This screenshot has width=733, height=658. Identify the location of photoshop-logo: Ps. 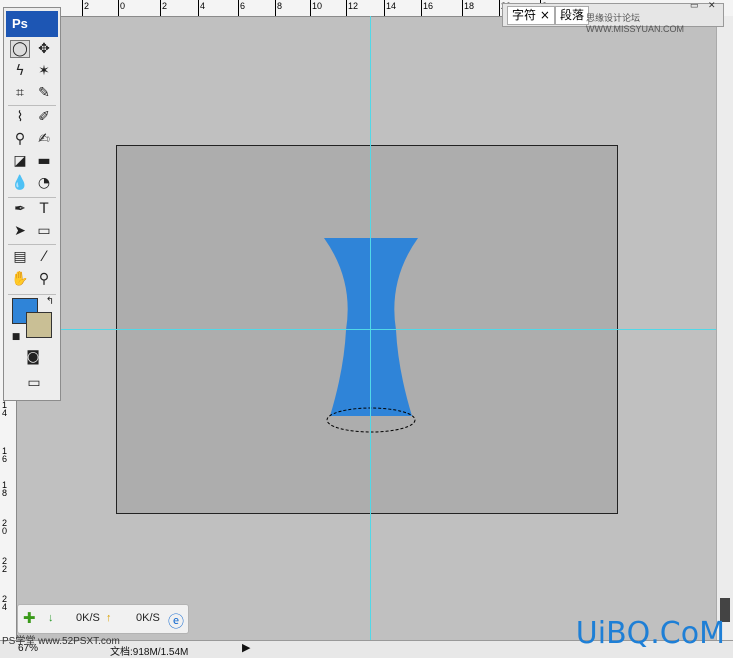
(32, 24).